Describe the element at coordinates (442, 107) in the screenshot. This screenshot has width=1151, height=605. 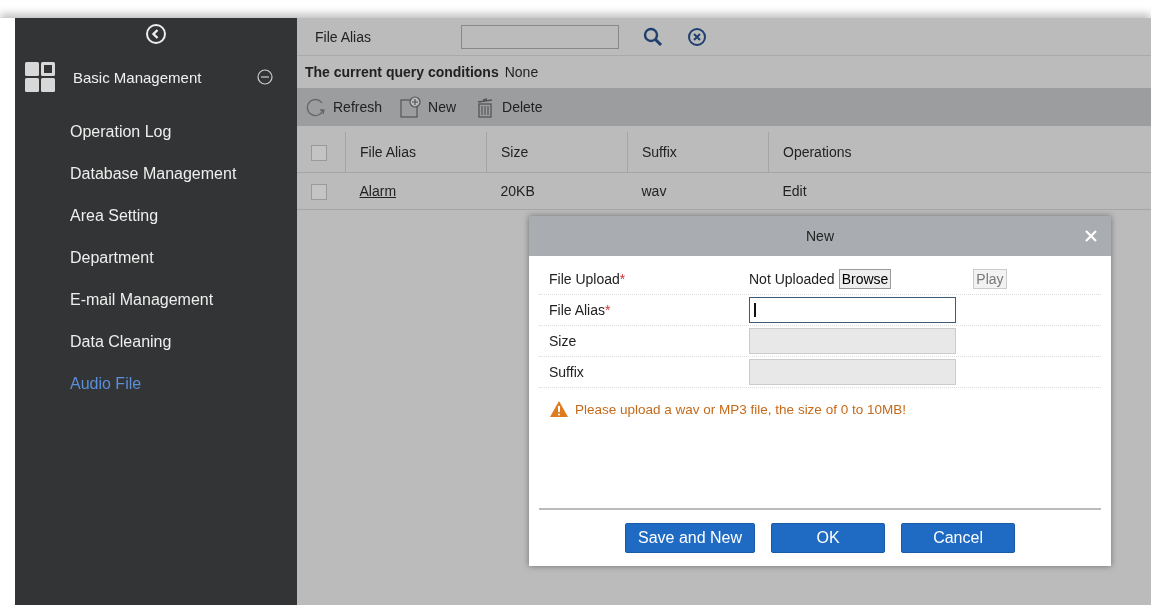
I see `toolbar-button: New` at that location.